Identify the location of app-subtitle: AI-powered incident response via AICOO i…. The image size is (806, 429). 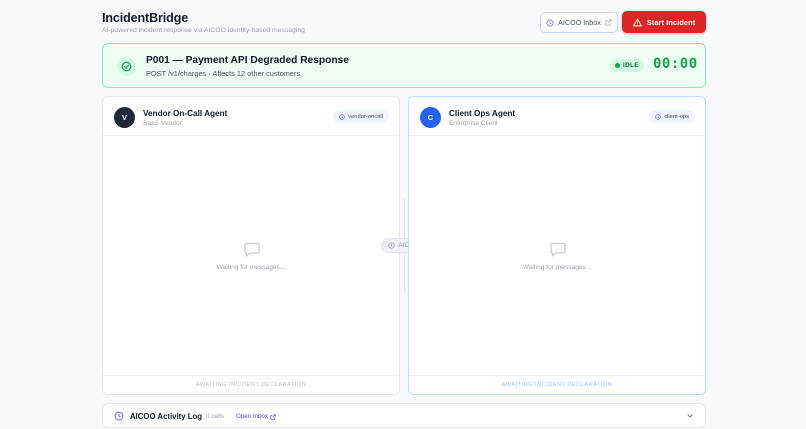
(203, 30).